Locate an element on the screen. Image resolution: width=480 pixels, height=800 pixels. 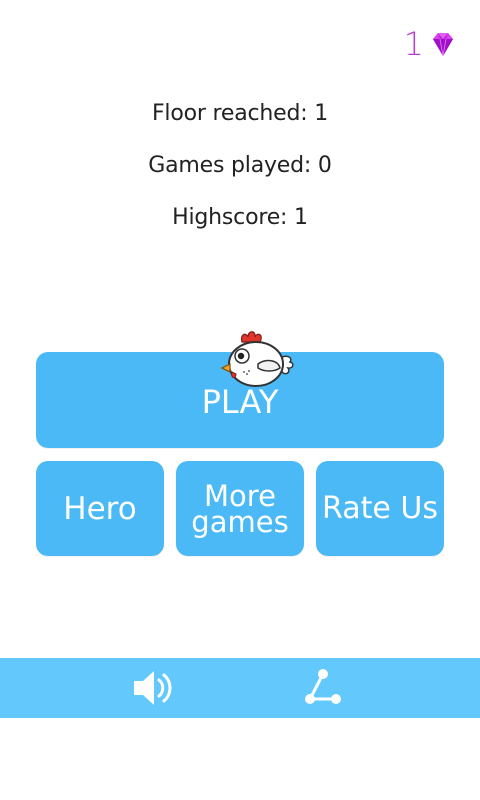
more-games-button: More games is located at coordinates (240, 508).